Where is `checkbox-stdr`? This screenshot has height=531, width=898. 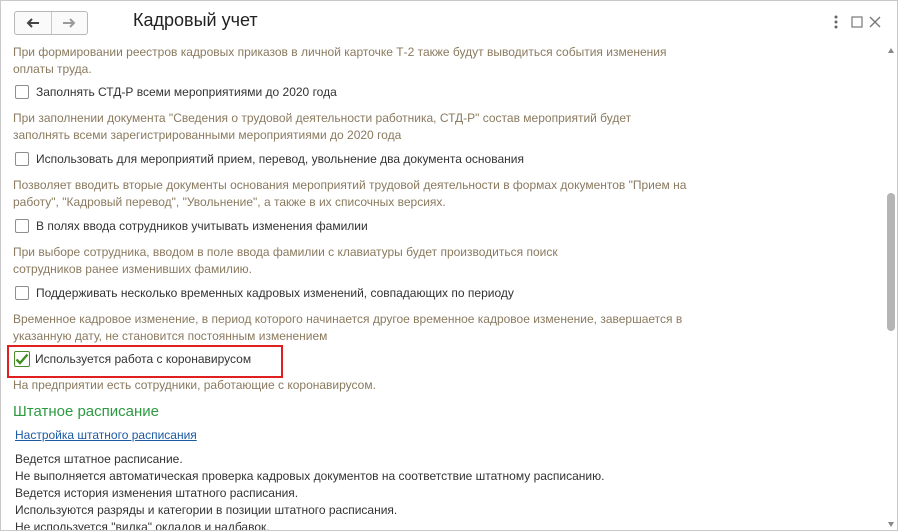 checkbox-stdr is located at coordinates (22, 92).